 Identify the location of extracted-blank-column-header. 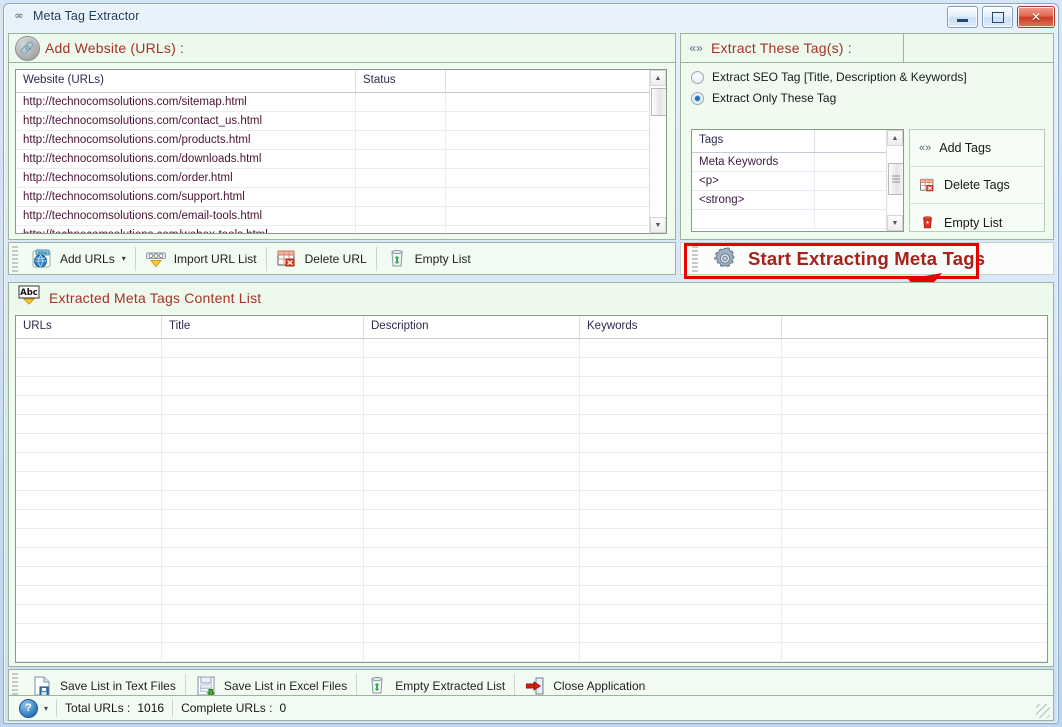
(914, 327).